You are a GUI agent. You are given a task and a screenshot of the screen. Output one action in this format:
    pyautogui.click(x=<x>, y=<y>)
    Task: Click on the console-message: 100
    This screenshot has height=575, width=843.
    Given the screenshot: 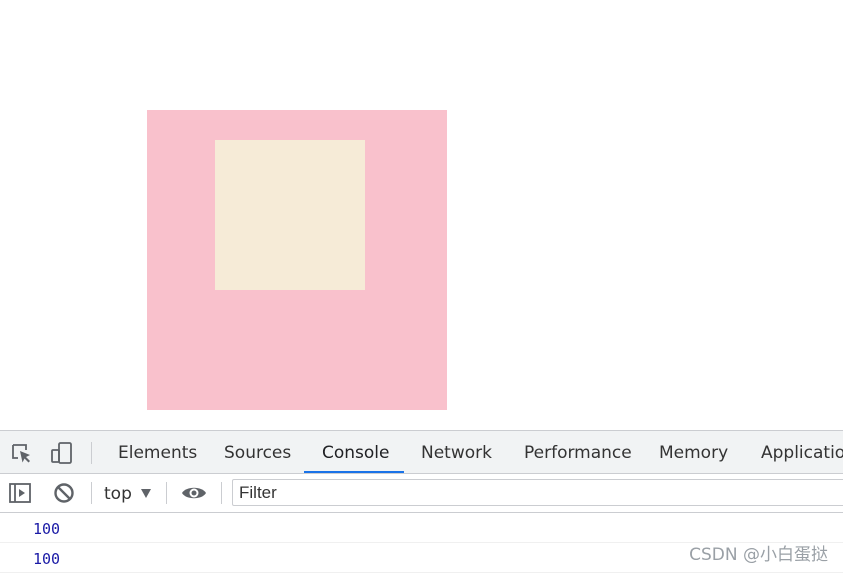 What is the action you would take?
    pyautogui.click(x=421, y=528)
    